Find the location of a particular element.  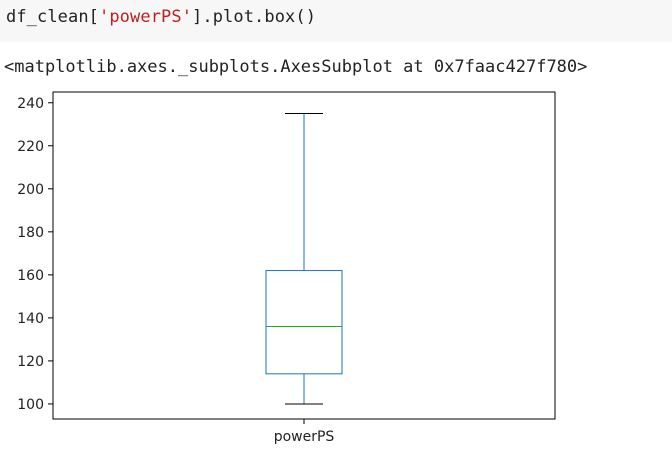

code-prefix: df_clean[ is located at coordinates (53, 17).